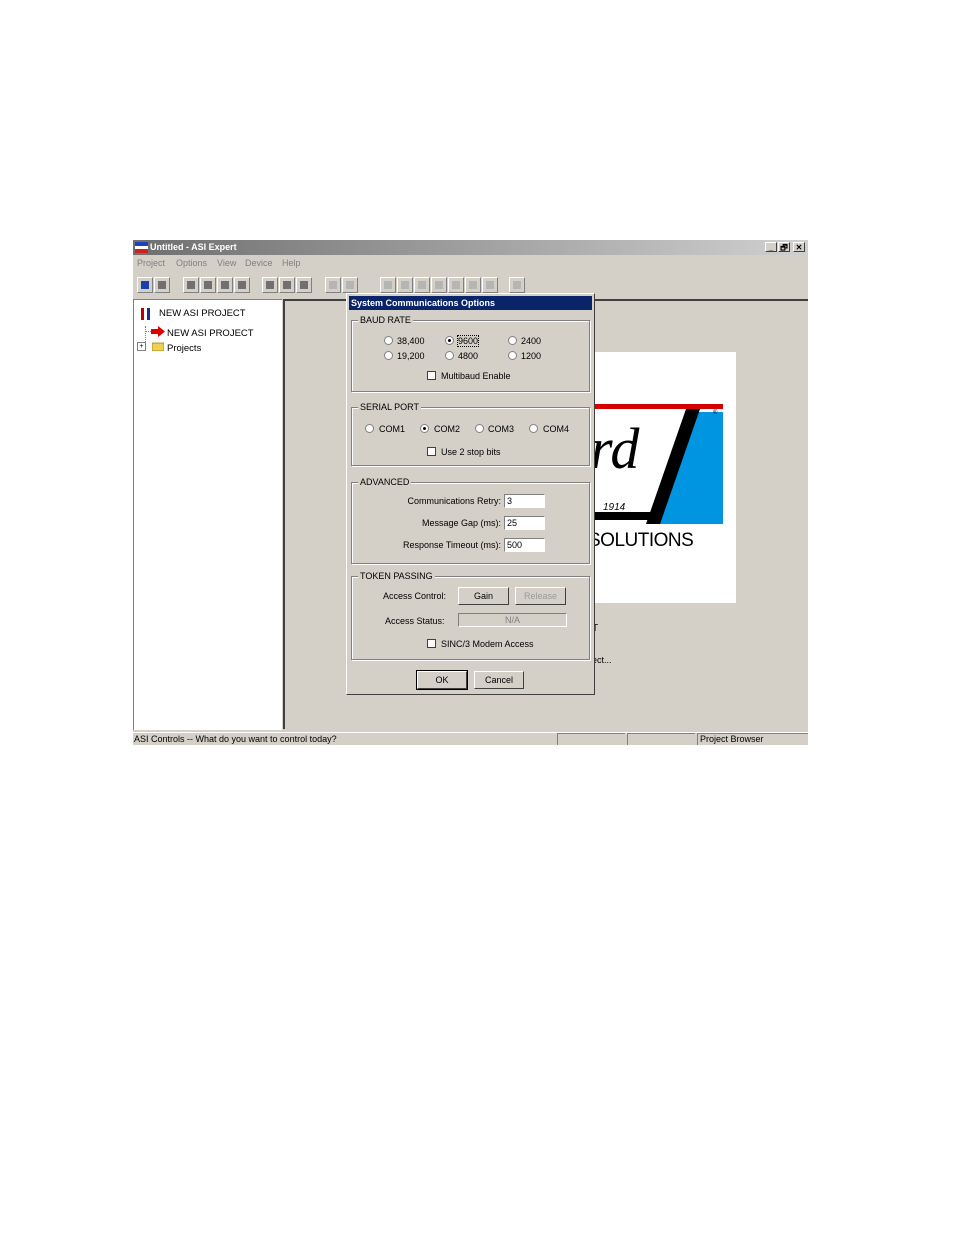 This screenshot has width=954, height=1235. What do you see at coordinates (490, 285) in the screenshot?
I see `chart-icon` at bounding box center [490, 285].